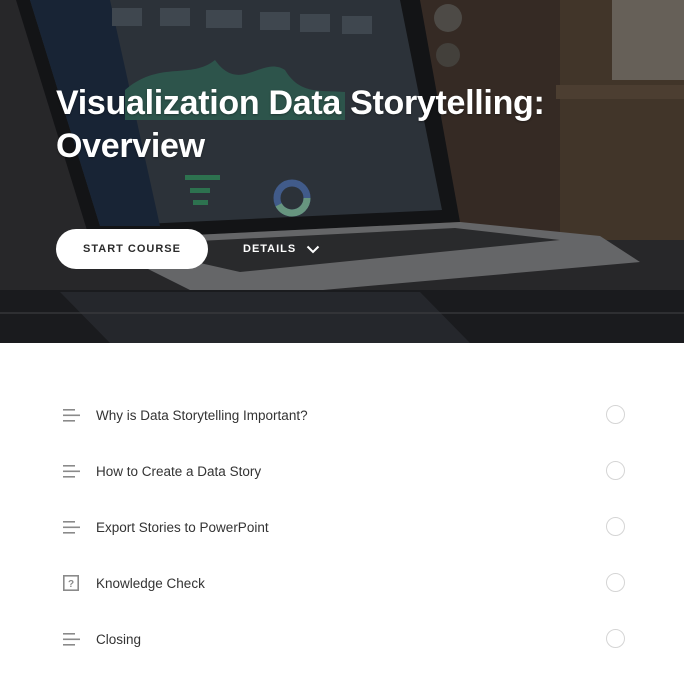  I want to click on lesson-title: How to Create a Data Story, so click(179, 471).